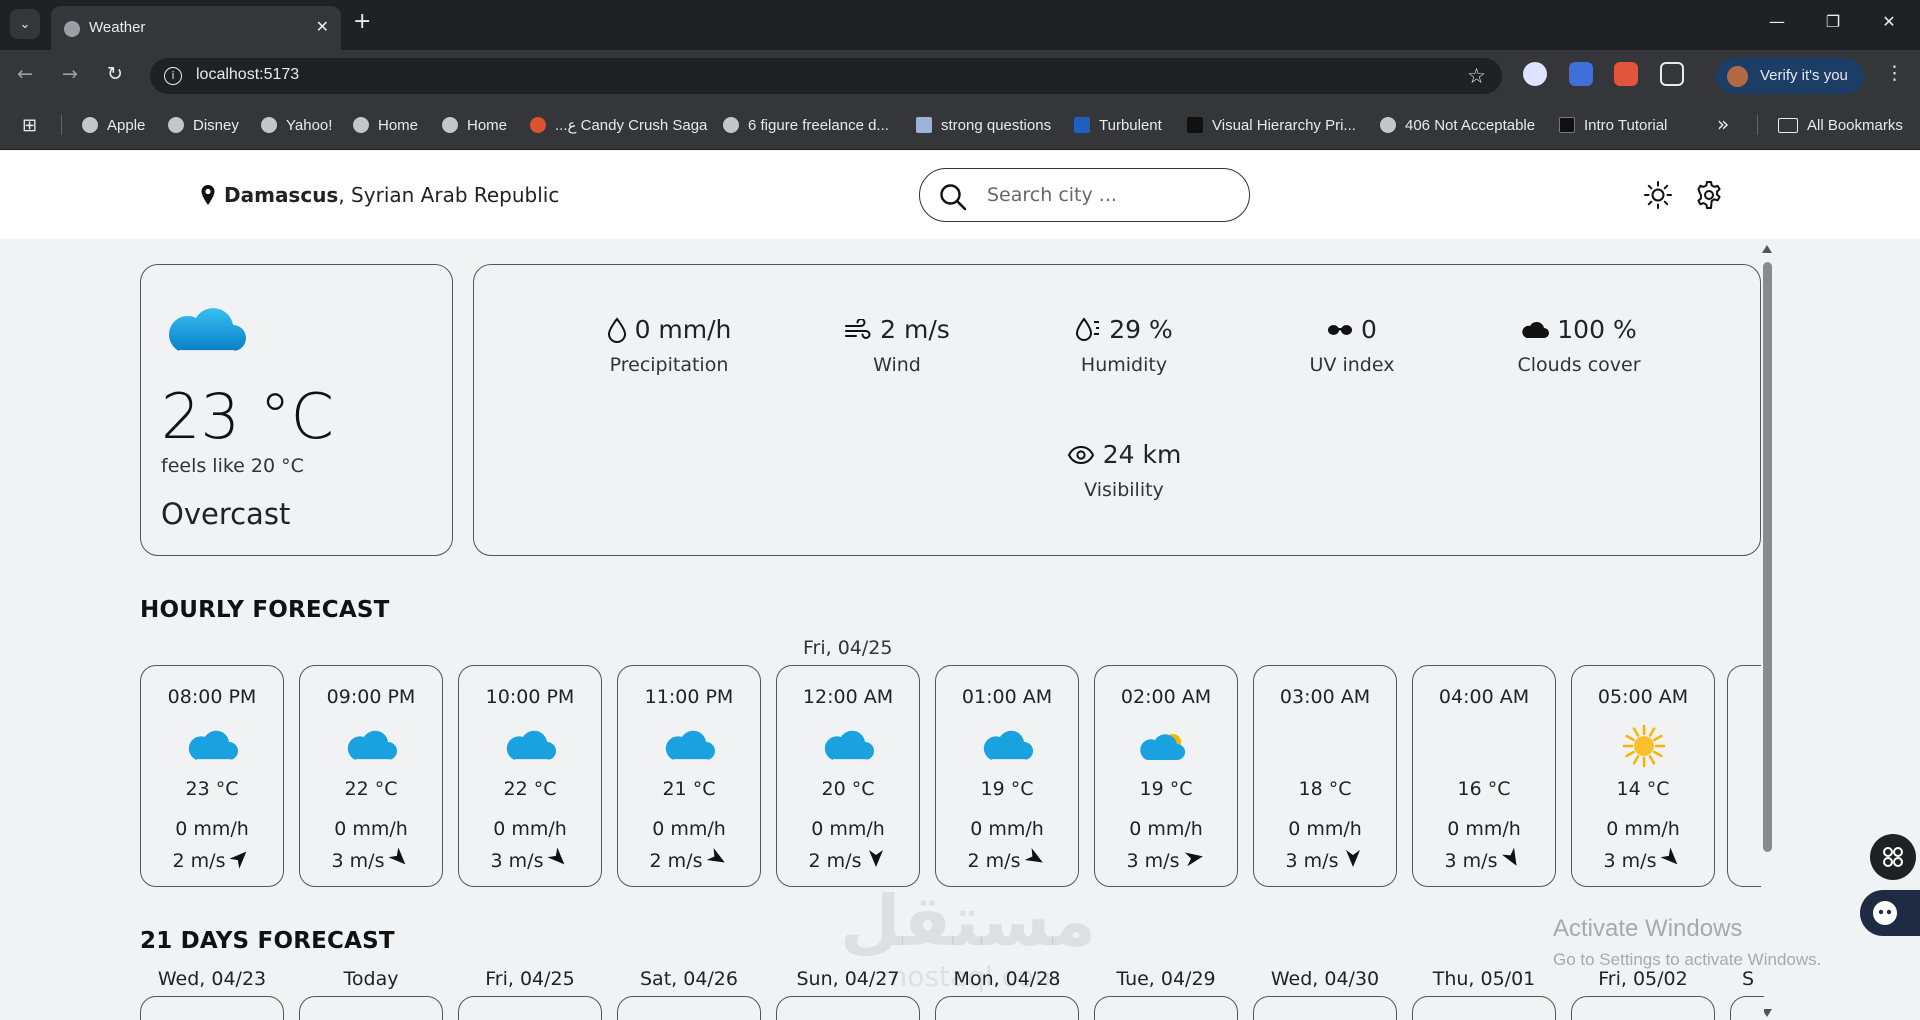 This screenshot has width=1920, height=1020. What do you see at coordinates (983, 125) in the screenshot?
I see `bookmark-item: strong questions` at bounding box center [983, 125].